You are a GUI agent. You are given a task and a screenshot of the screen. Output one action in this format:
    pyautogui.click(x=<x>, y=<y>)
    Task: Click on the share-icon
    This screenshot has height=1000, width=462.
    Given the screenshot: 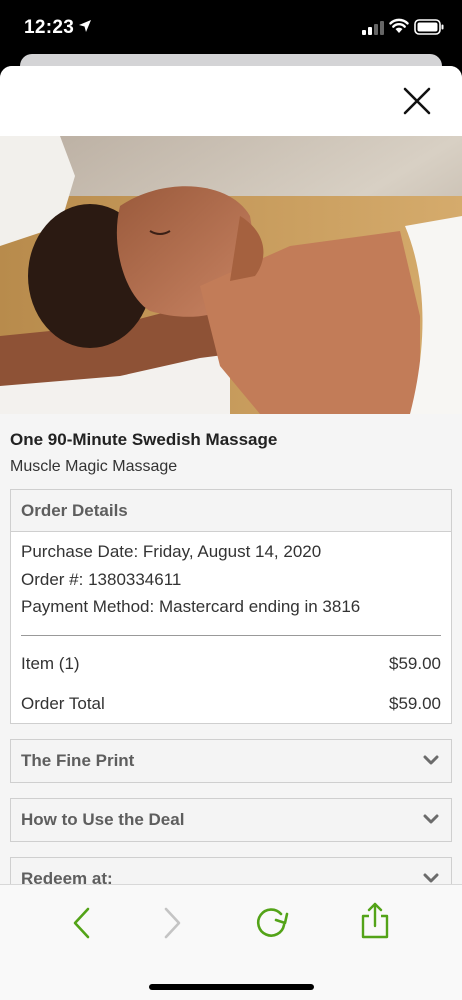 What is the action you would take?
    pyautogui.click(x=375, y=921)
    